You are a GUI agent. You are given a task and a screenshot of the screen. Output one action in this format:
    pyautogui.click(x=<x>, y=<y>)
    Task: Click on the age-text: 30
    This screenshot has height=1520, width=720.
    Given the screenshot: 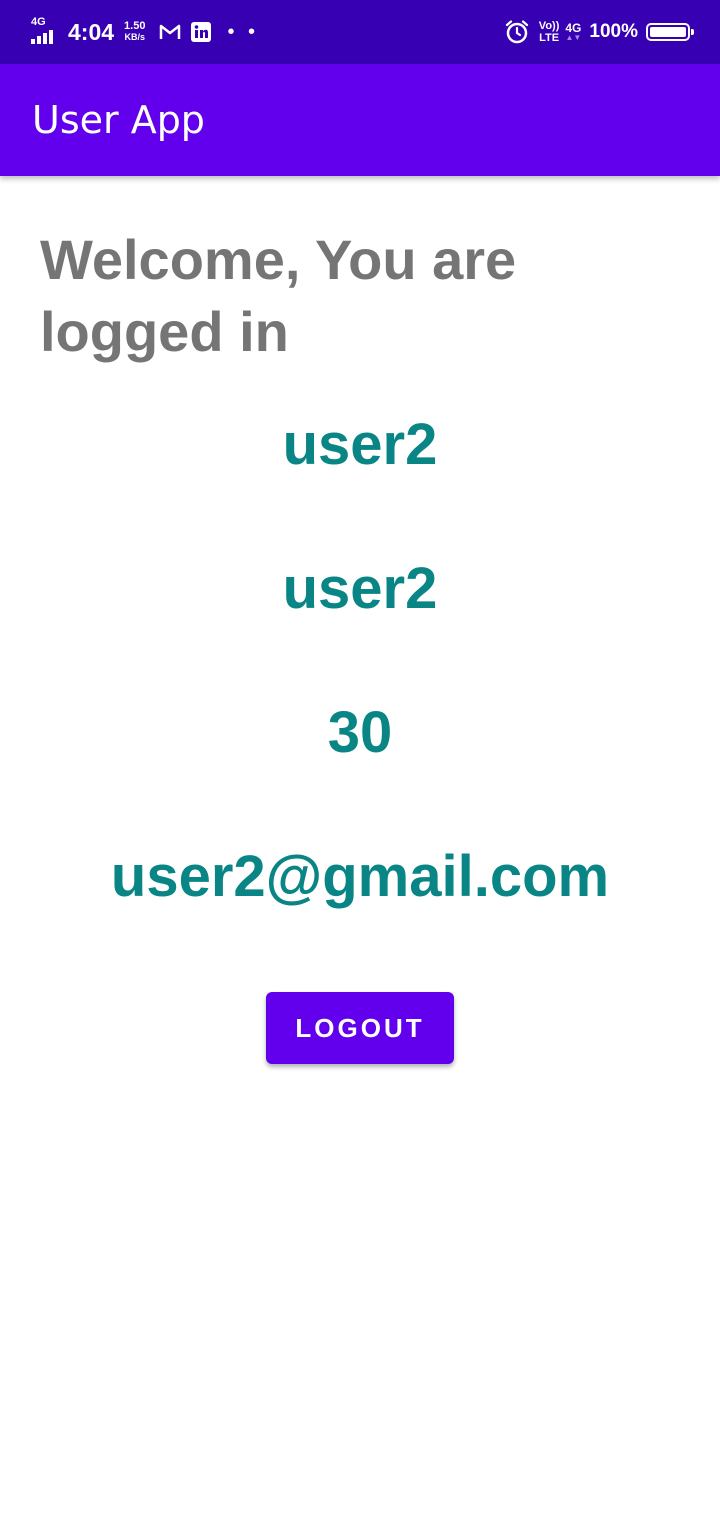 What is the action you would take?
    pyautogui.click(x=360, y=732)
    